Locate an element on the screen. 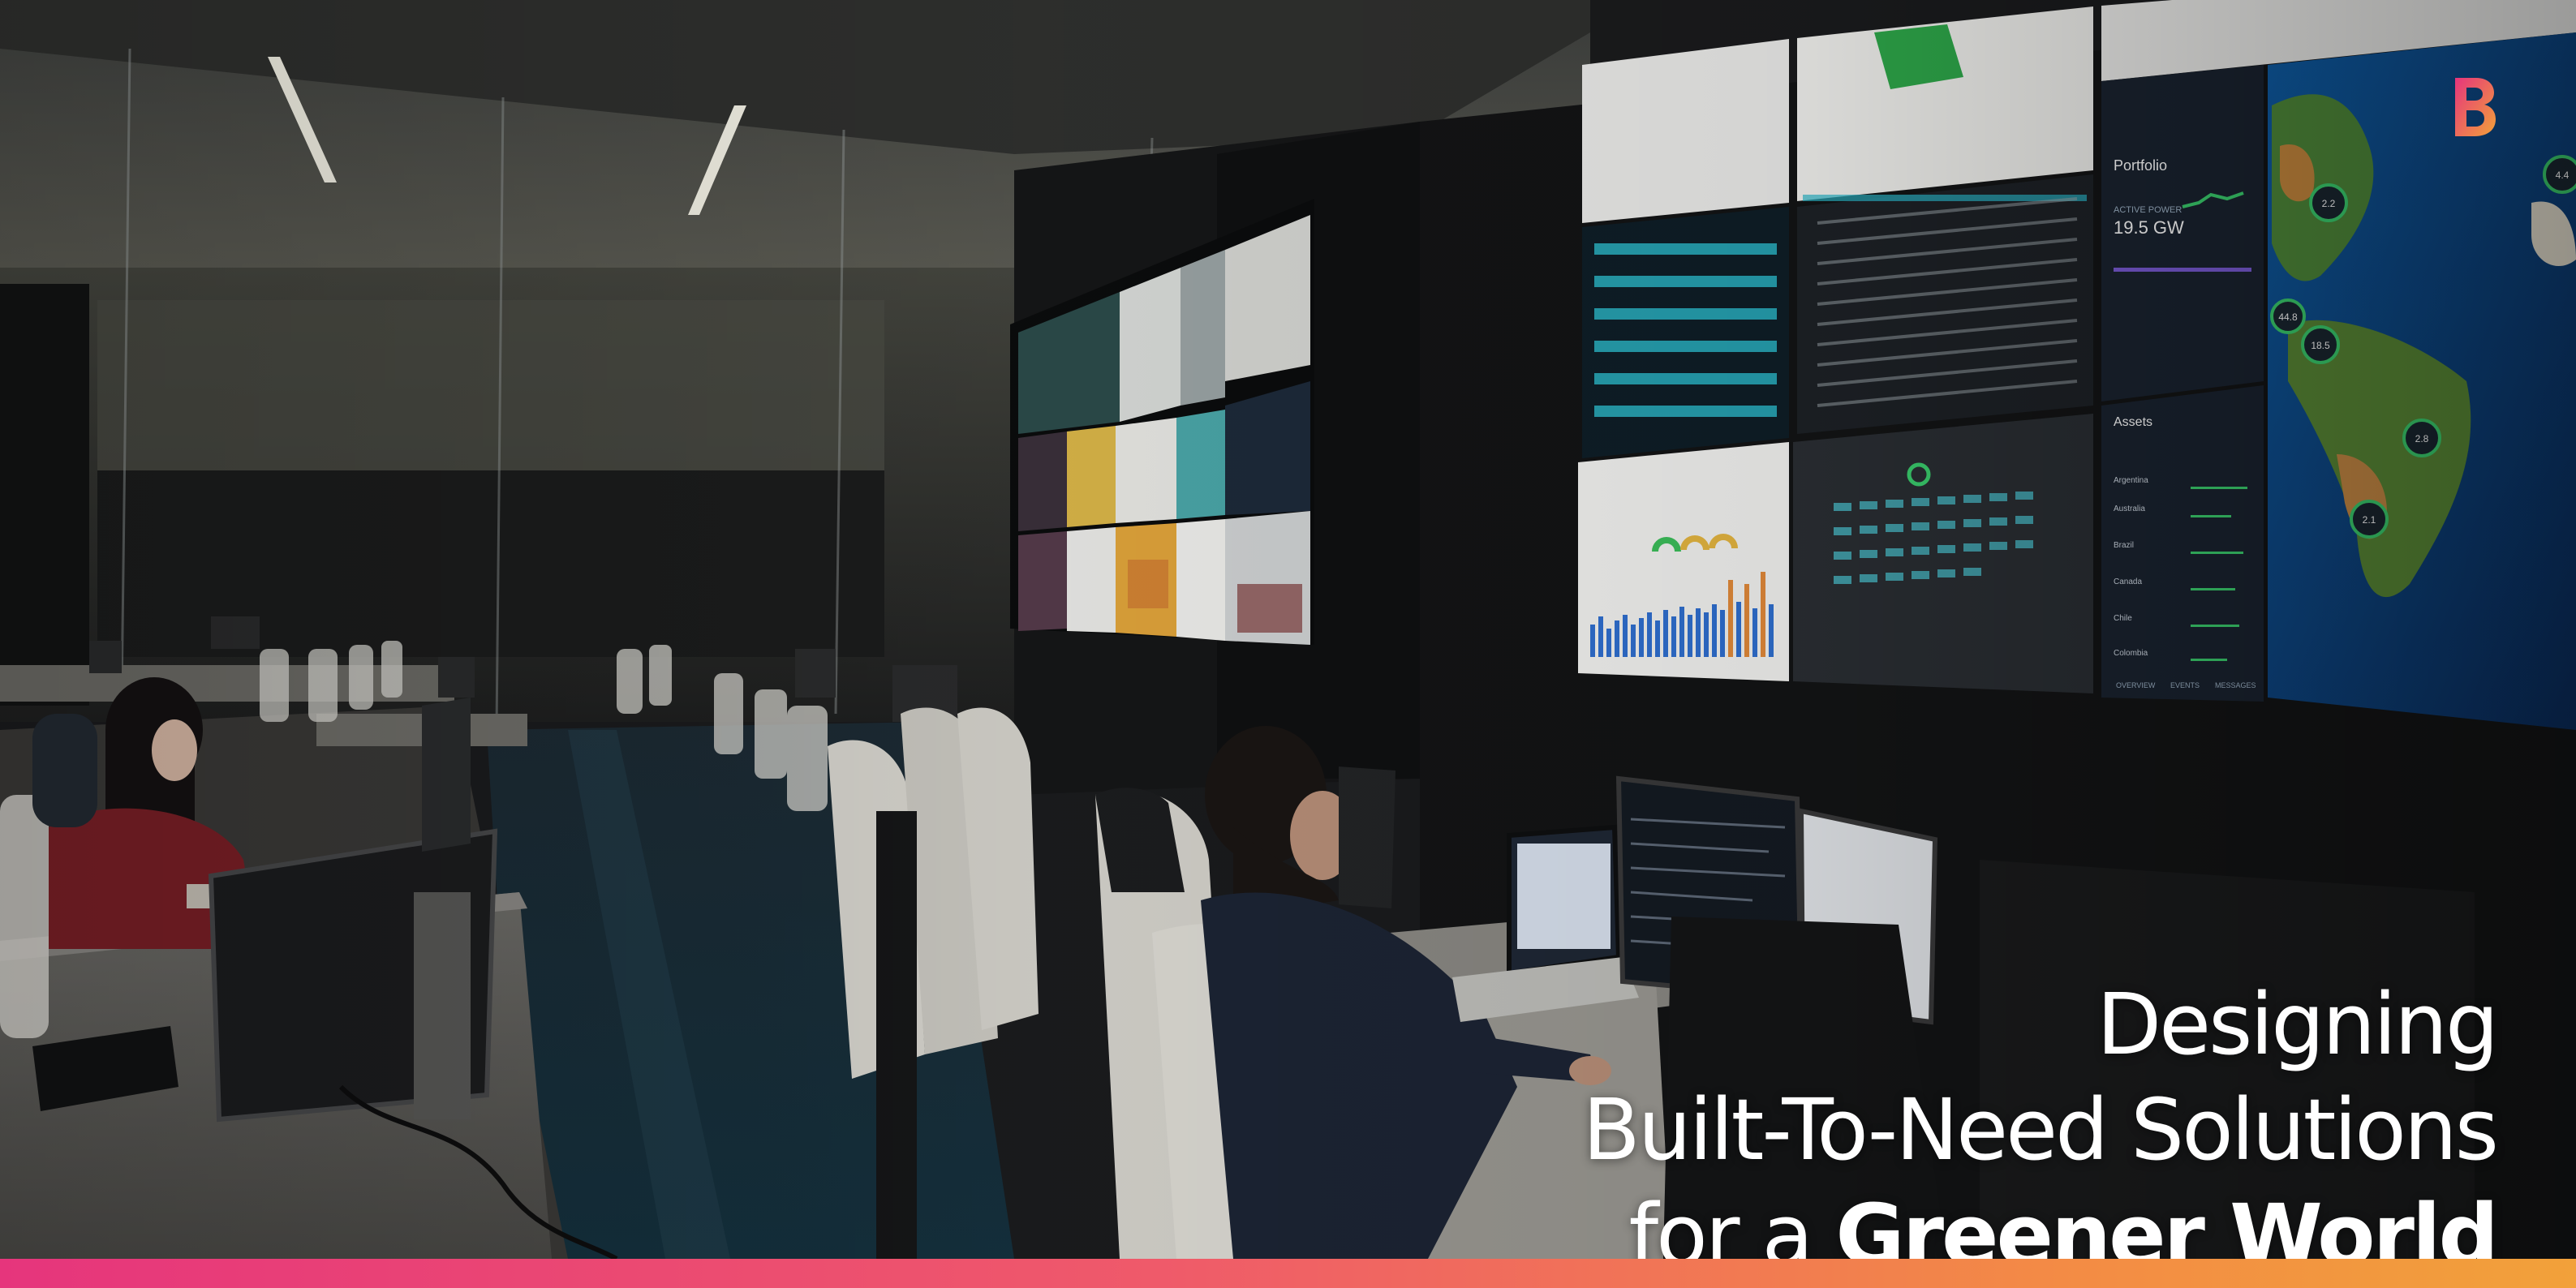 The height and width of the screenshot is (1288, 2576). brand-logo-icon is located at coordinates (2474, 107).